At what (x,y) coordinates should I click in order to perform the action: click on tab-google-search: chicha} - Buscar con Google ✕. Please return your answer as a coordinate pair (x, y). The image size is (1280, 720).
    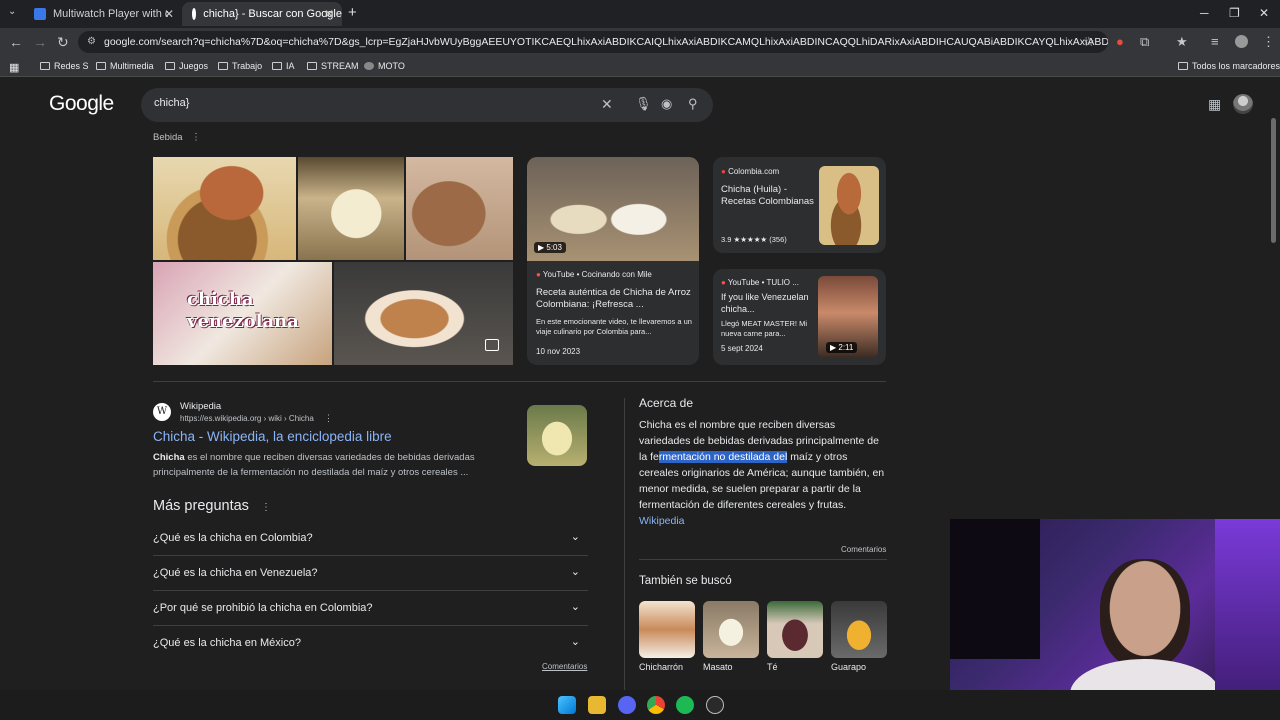
    Looking at the image, I should click on (262, 14).